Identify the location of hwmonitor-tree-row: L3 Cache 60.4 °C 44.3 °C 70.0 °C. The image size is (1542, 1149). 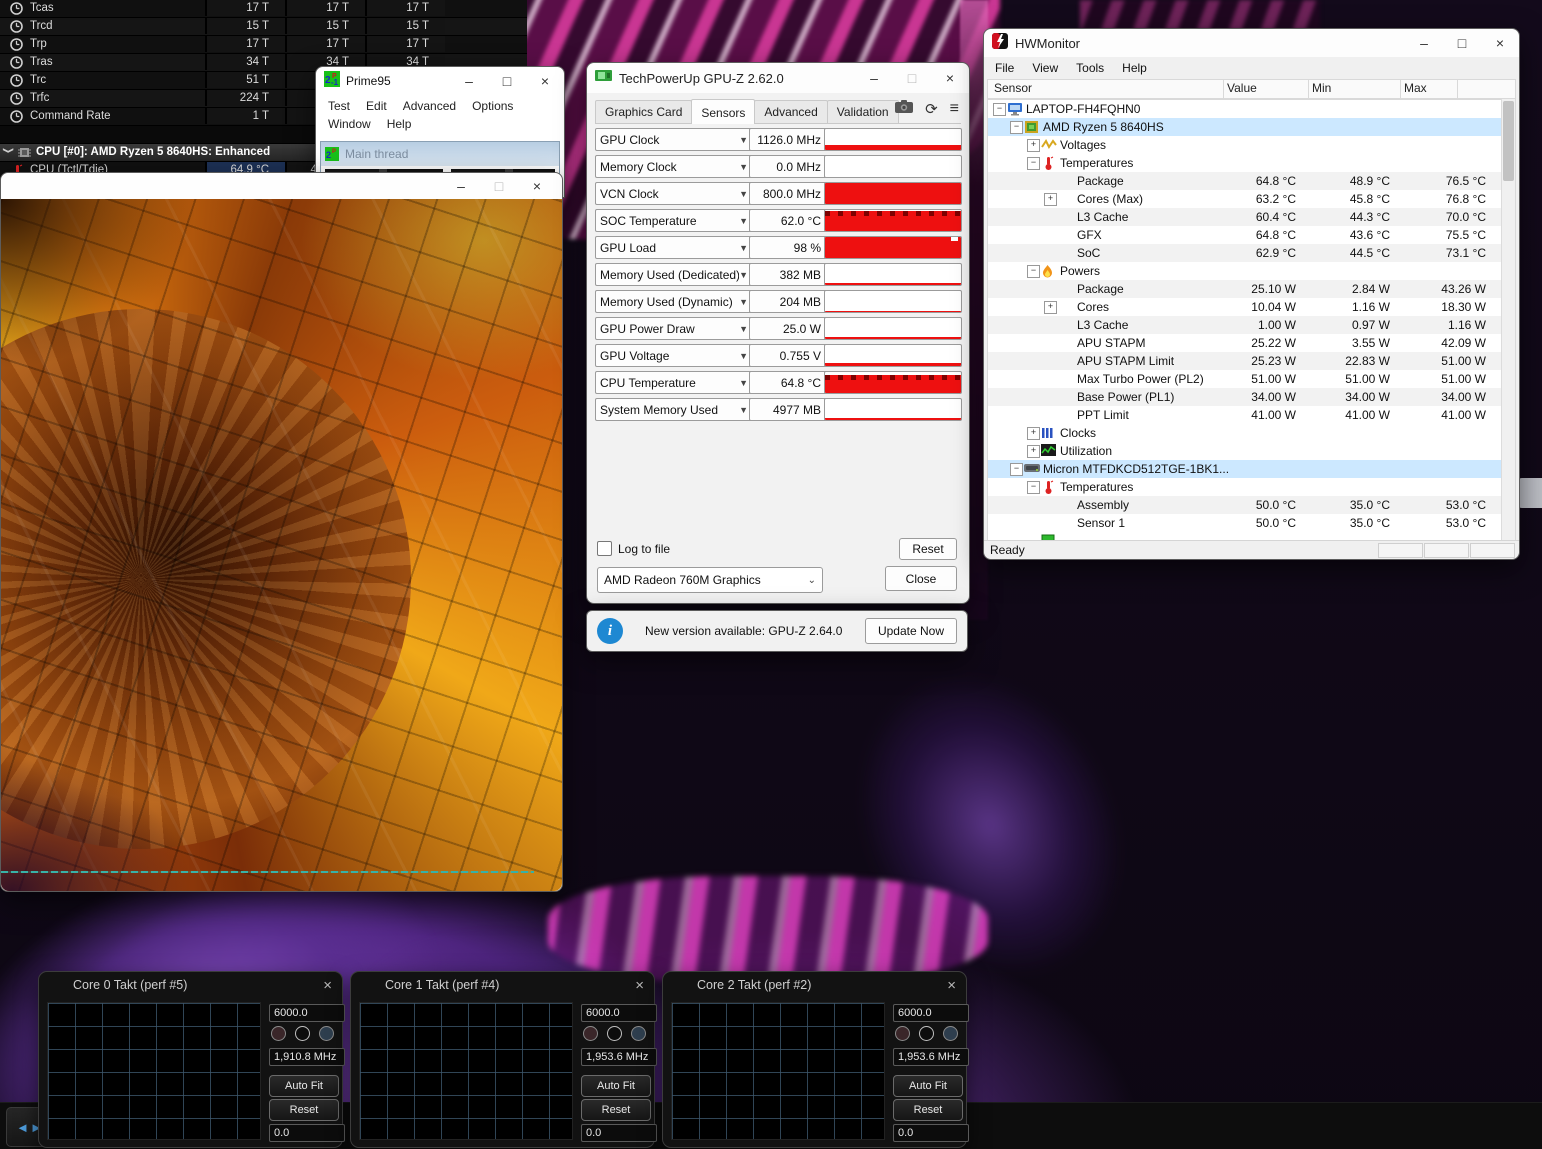
(1251, 217).